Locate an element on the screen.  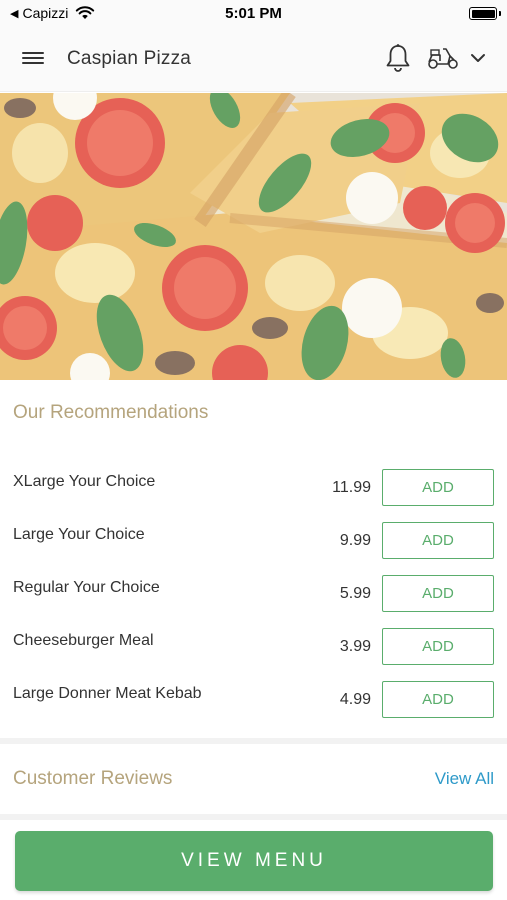
scooter-icon is located at coordinates (443, 58).